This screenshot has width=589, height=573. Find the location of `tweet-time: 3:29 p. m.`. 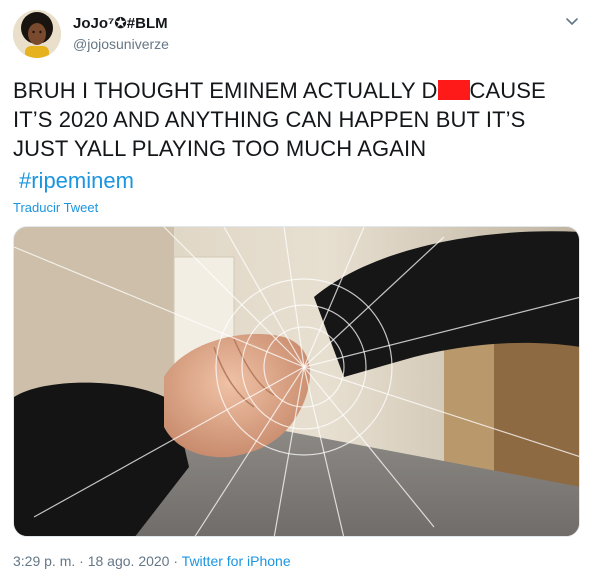

tweet-time: 3:29 p. m. is located at coordinates (44, 561).